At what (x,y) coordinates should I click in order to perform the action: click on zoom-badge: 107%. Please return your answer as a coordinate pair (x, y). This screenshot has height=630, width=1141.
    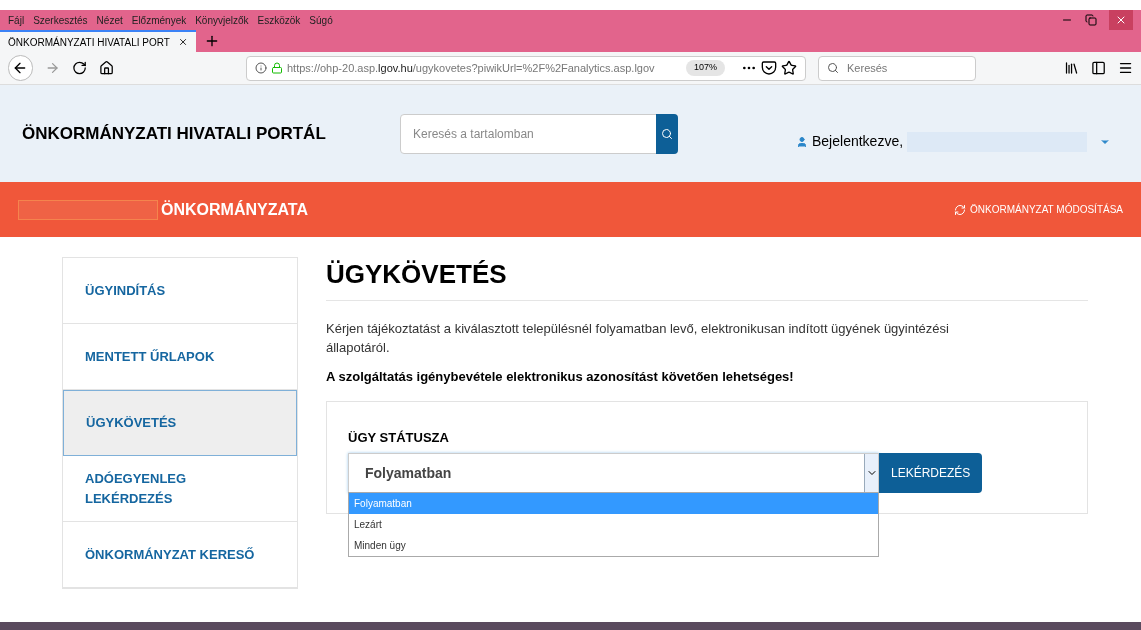
    Looking at the image, I should click on (705, 68).